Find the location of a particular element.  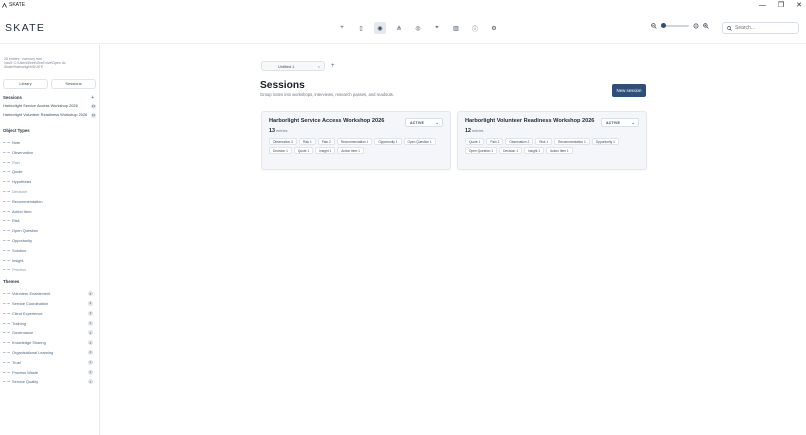

theme-label: Process Waste is located at coordinates (25, 372).